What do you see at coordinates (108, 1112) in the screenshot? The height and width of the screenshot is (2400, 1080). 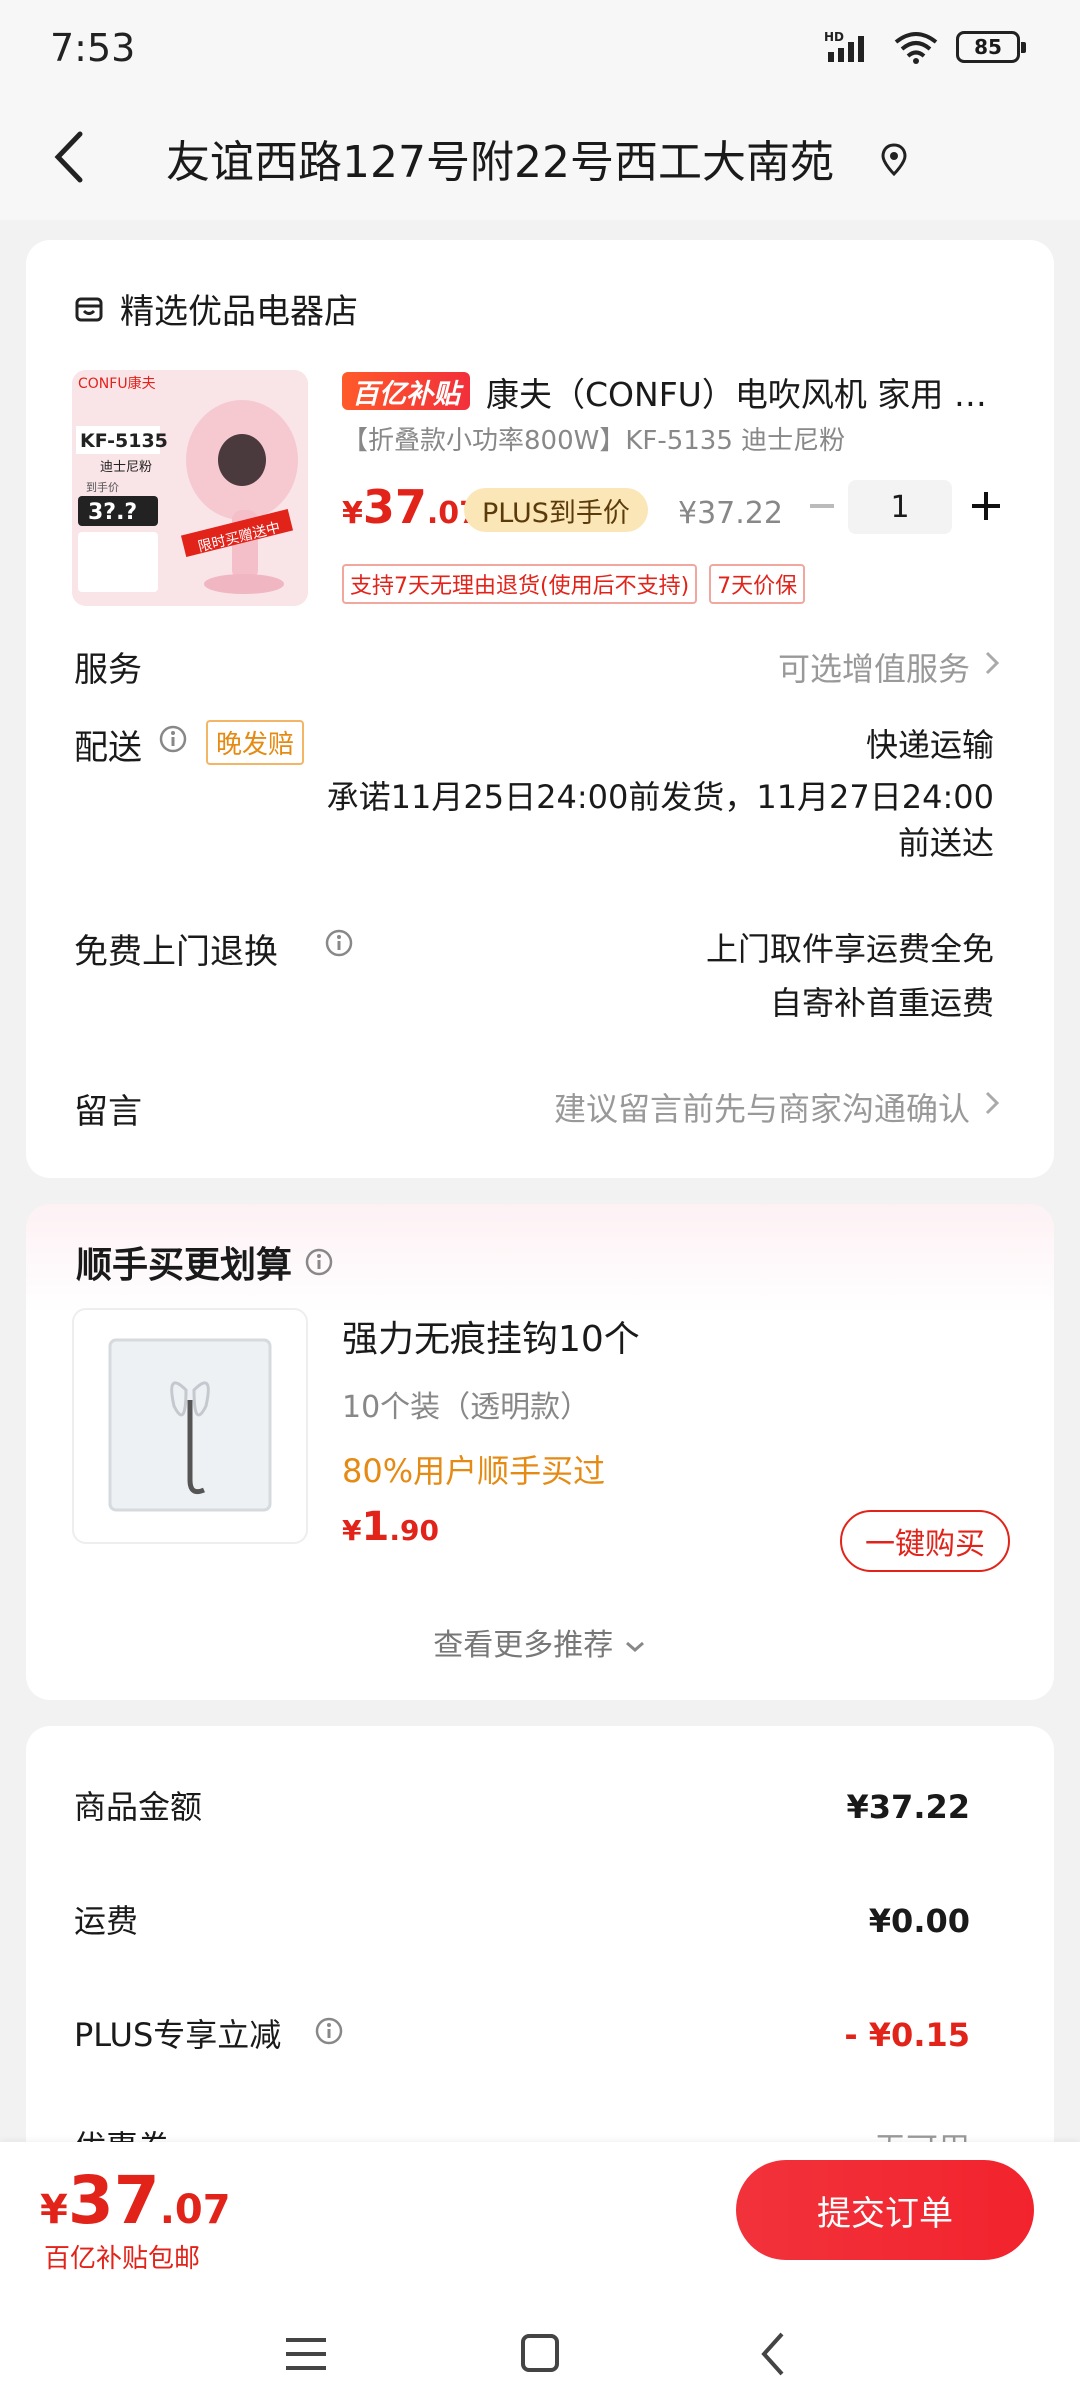 I see `message-label: 留言` at bounding box center [108, 1112].